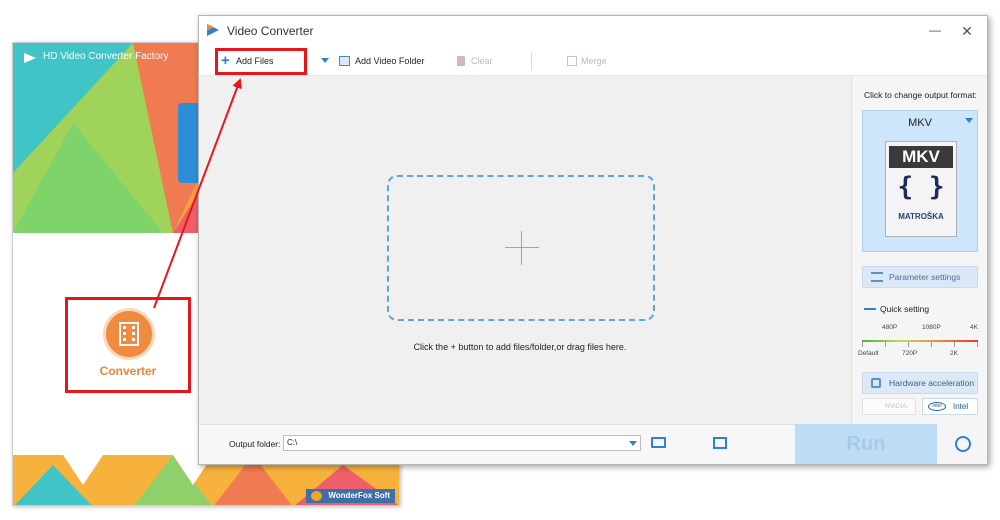 This screenshot has height=520, width=1000. I want to click on quality-tick-720p: 720P, so click(910, 353).